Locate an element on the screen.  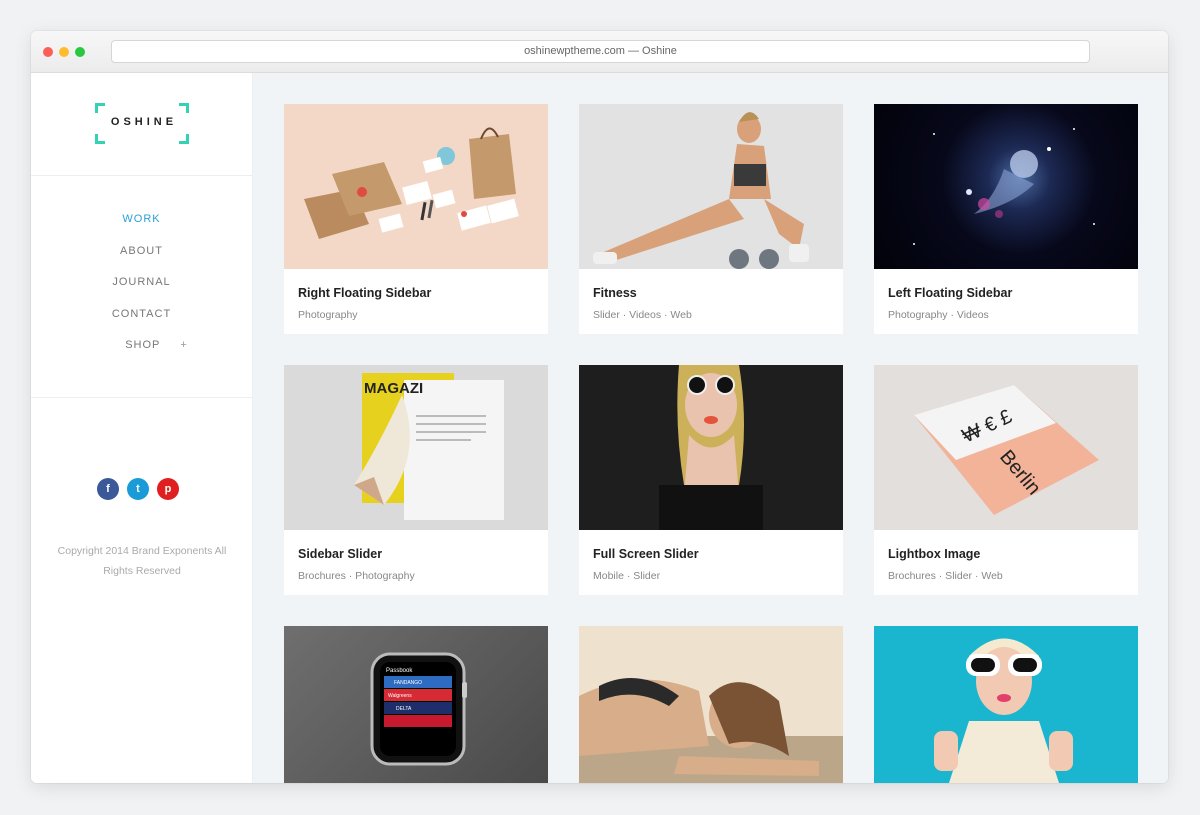
logo-text: OSHINE is located at coordinates (144, 122).